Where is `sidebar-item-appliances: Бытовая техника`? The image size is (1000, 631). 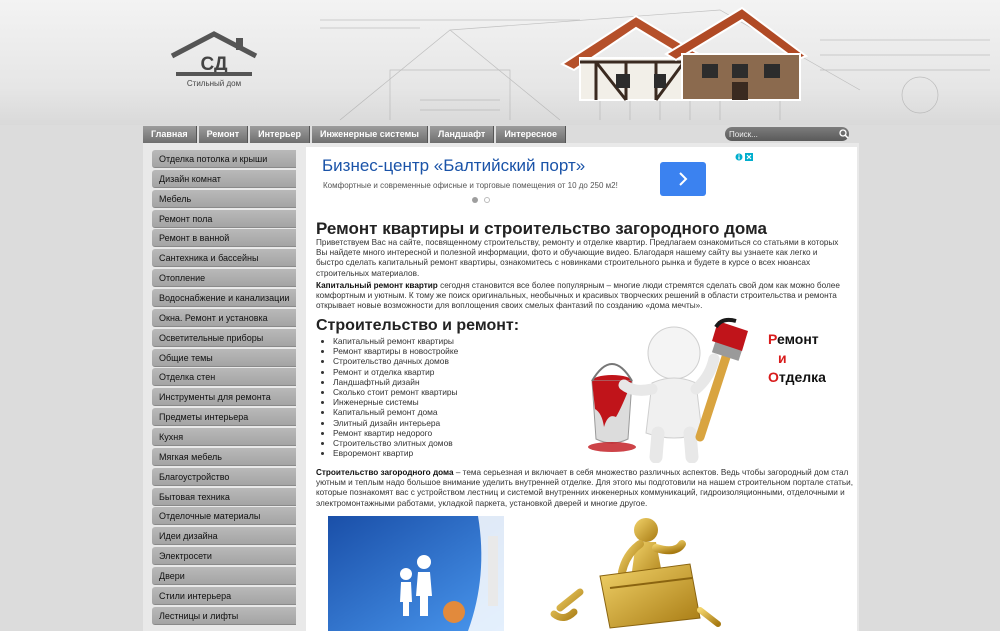
sidebar-item-appliances: Бытовая техника is located at coordinates (224, 496).